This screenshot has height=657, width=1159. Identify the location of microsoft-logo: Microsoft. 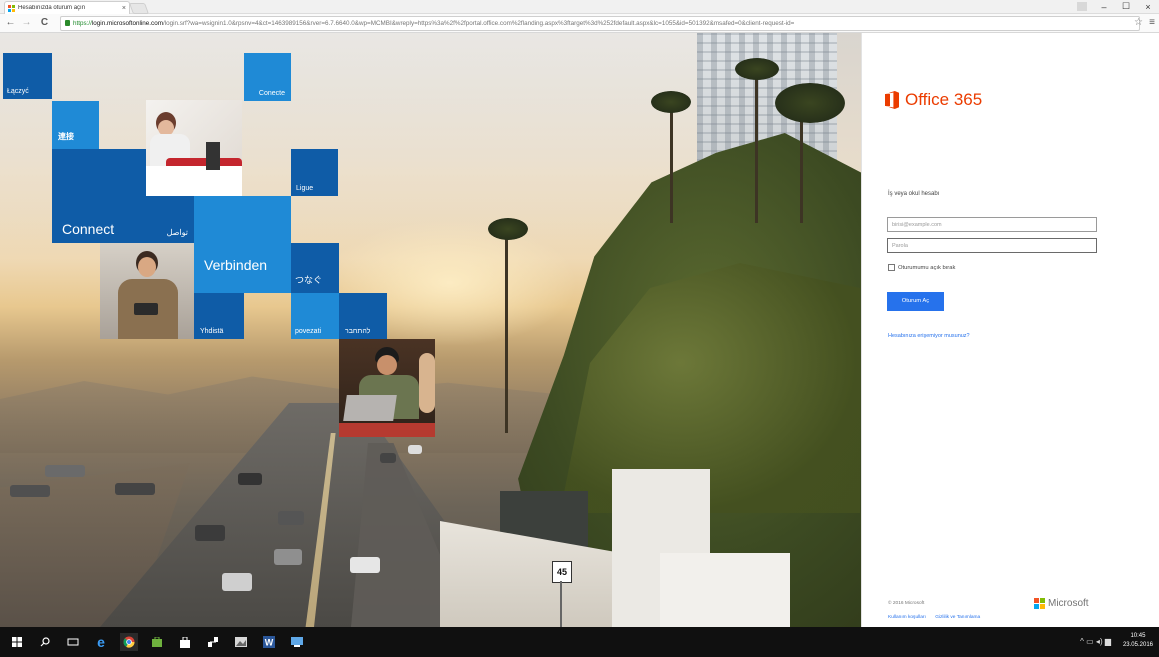
(1061, 603).